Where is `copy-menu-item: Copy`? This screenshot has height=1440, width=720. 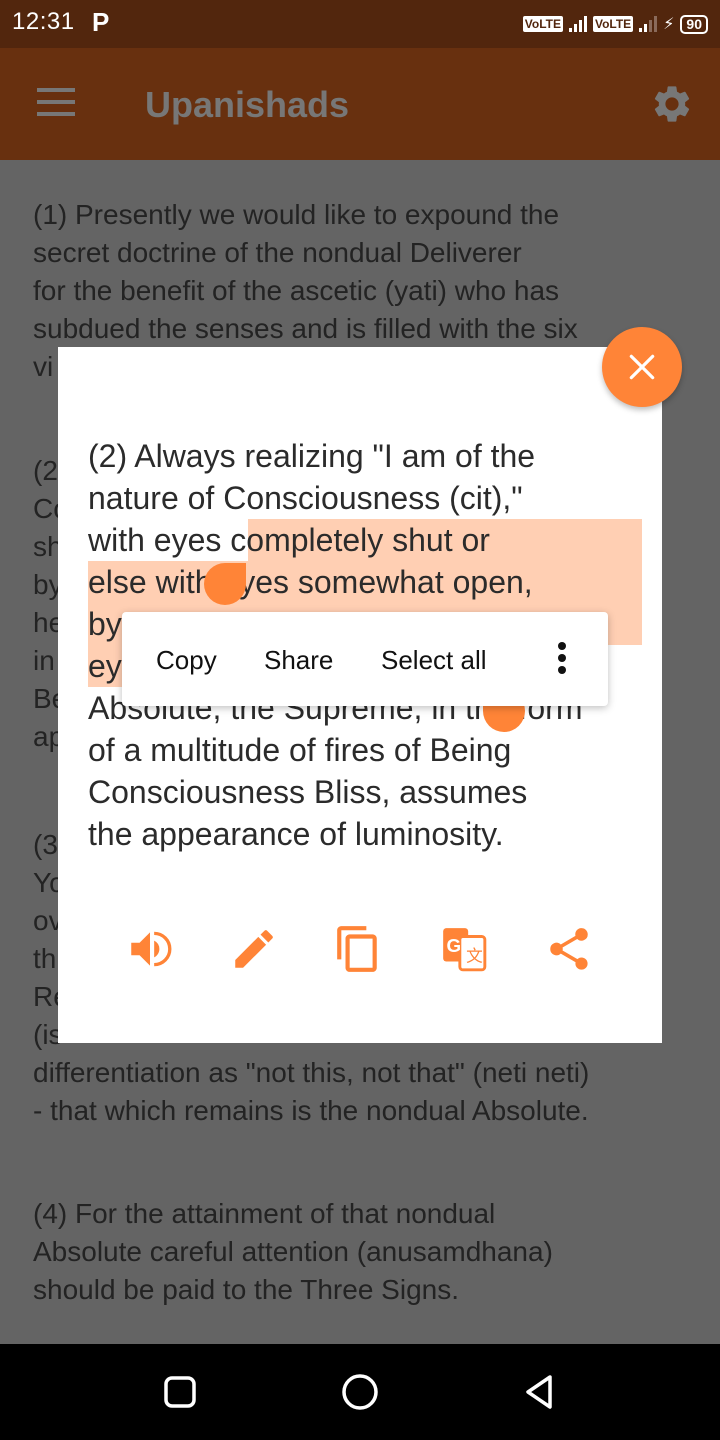
copy-menu-item: Copy is located at coordinates (186, 660).